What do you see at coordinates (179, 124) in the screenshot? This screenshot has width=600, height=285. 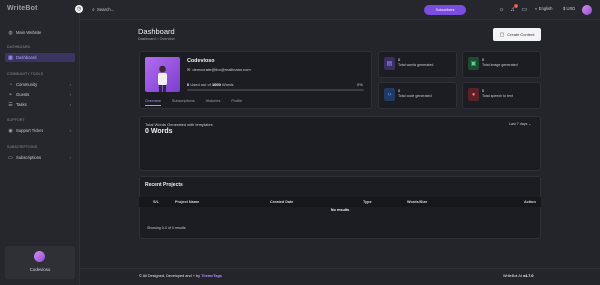 I see `template-words-title: Total Words Generated with templates` at bounding box center [179, 124].